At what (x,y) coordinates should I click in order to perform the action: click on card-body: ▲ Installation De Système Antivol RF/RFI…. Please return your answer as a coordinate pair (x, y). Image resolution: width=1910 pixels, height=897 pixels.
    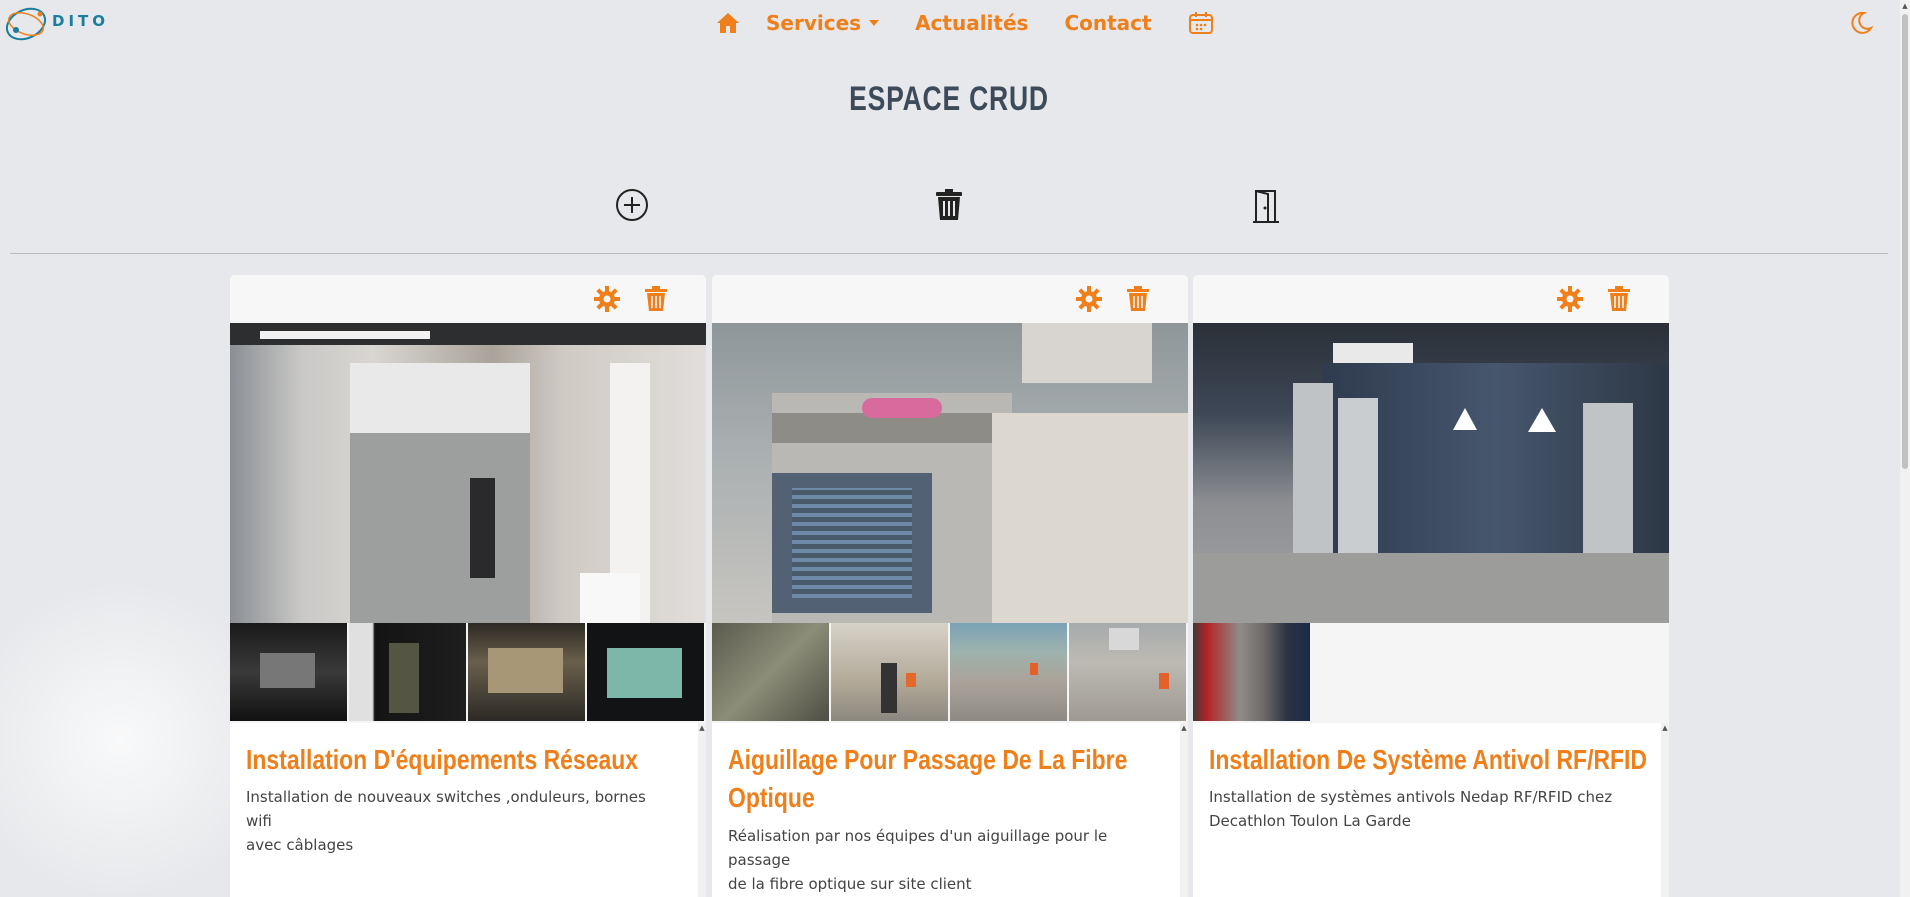
    Looking at the image, I should click on (1431, 810).